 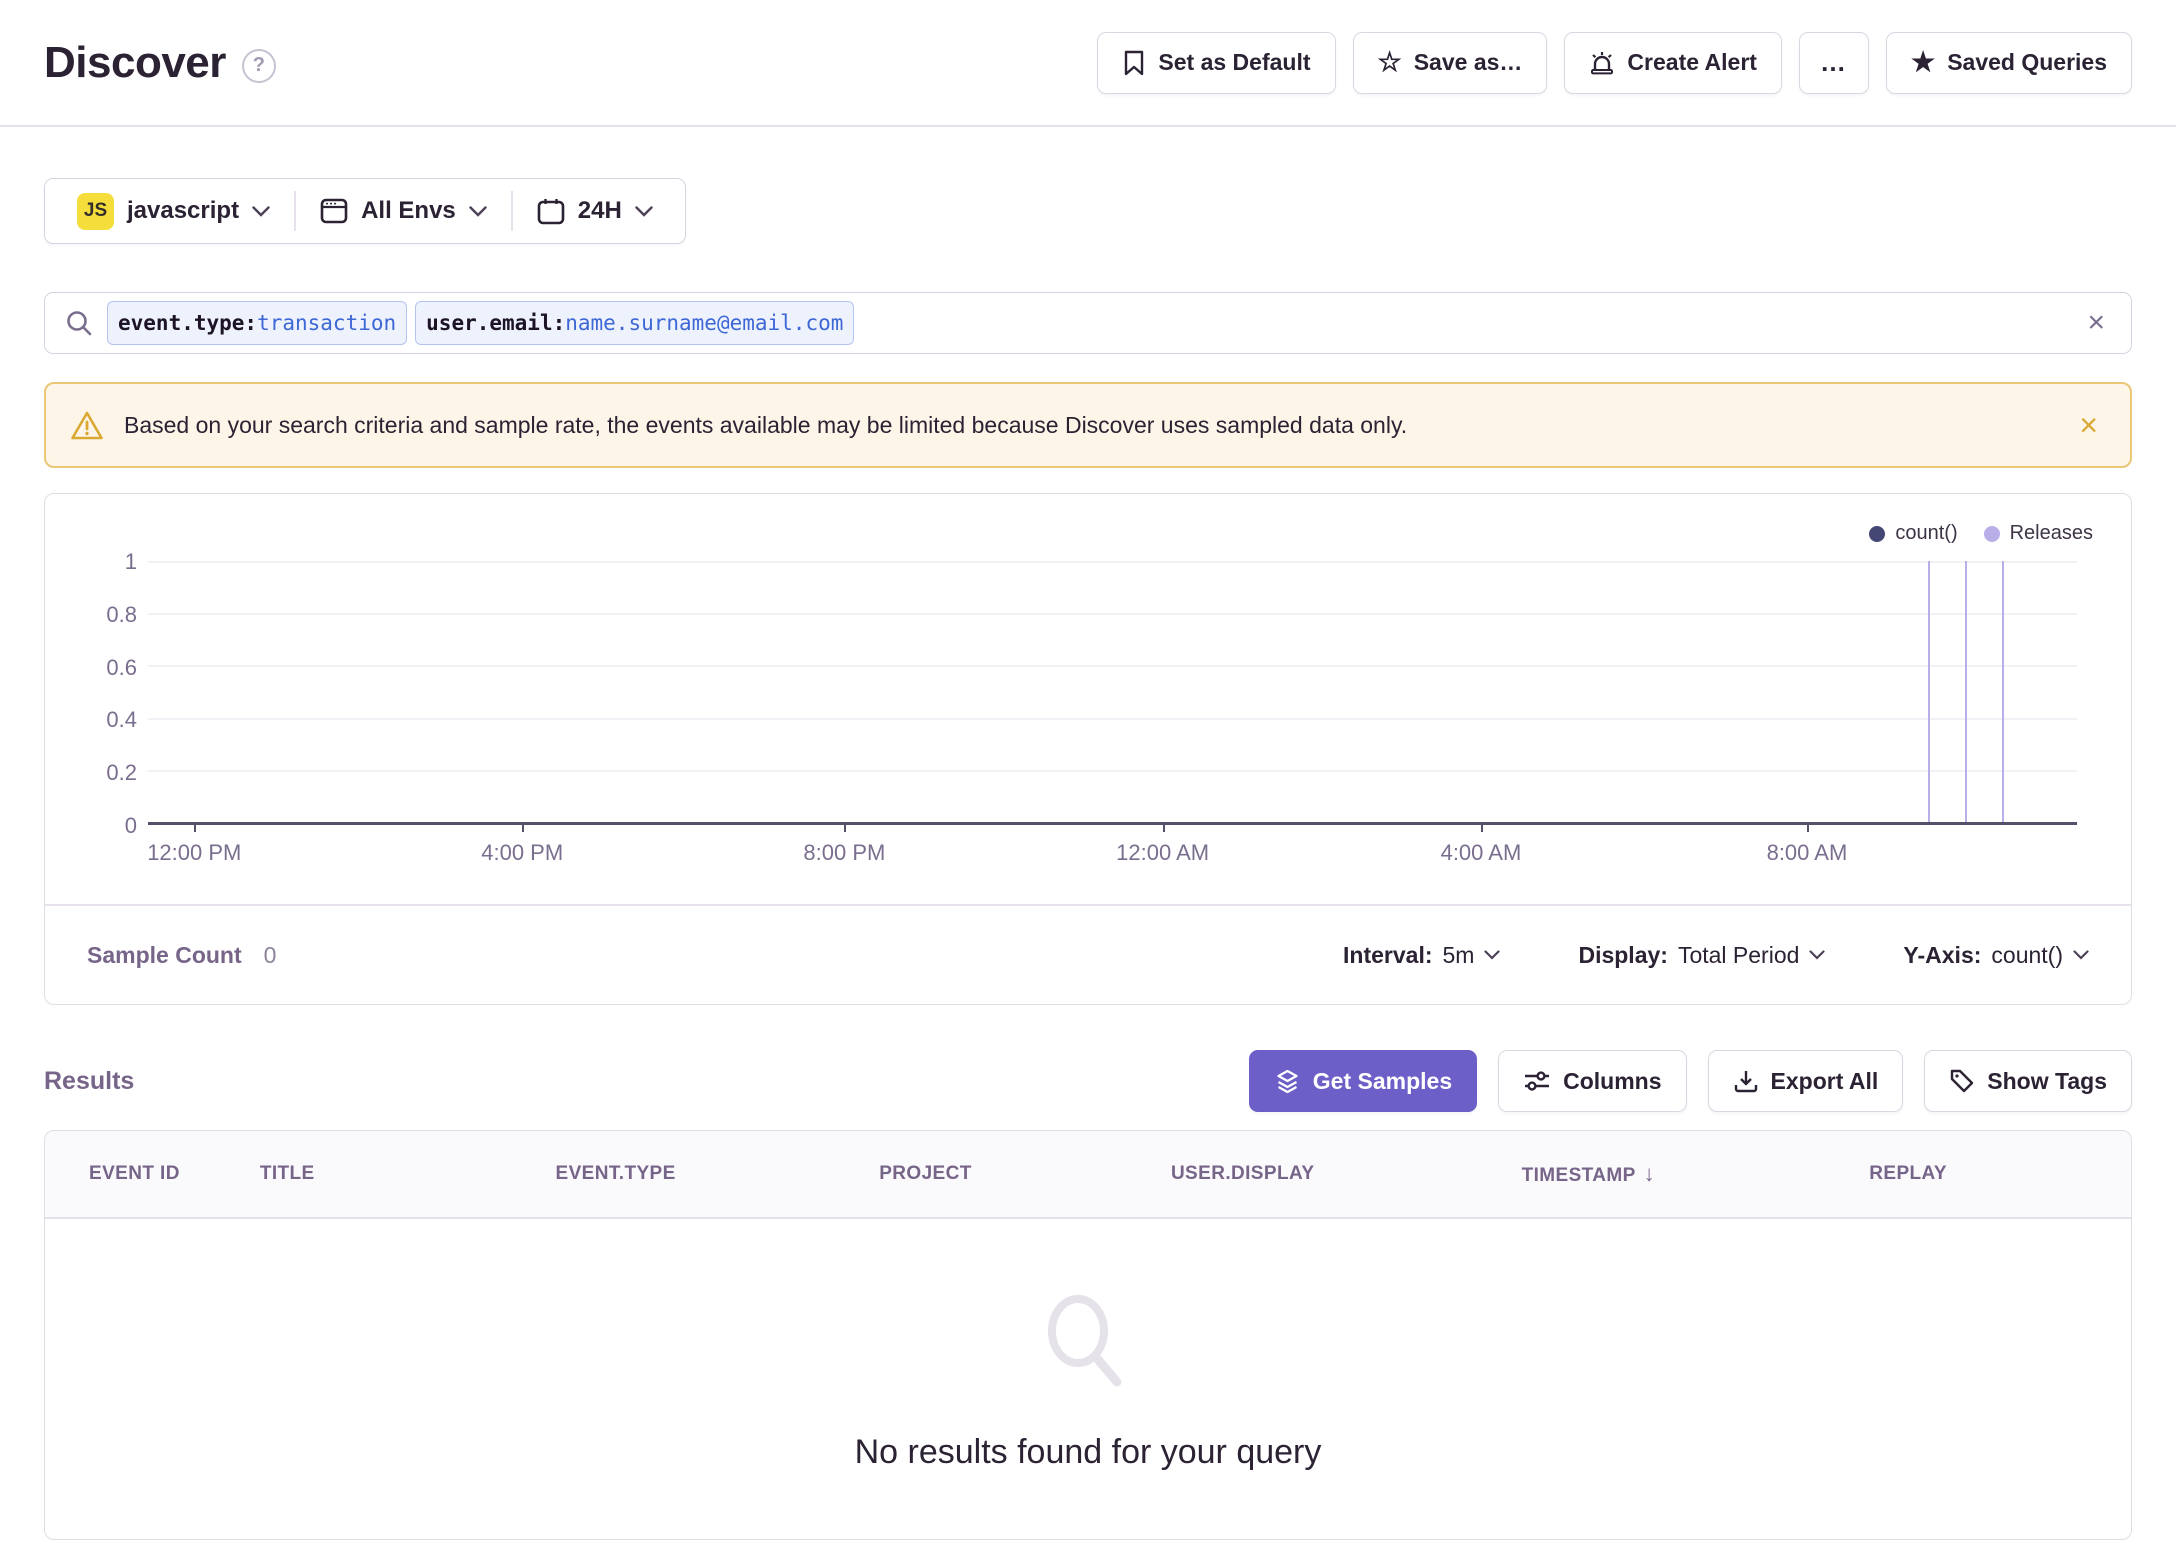 What do you see at coordinates (1025, 1174) in the screenshot?
I see `column-header-project: PROJECT` at bounding box center [1025, 1174].